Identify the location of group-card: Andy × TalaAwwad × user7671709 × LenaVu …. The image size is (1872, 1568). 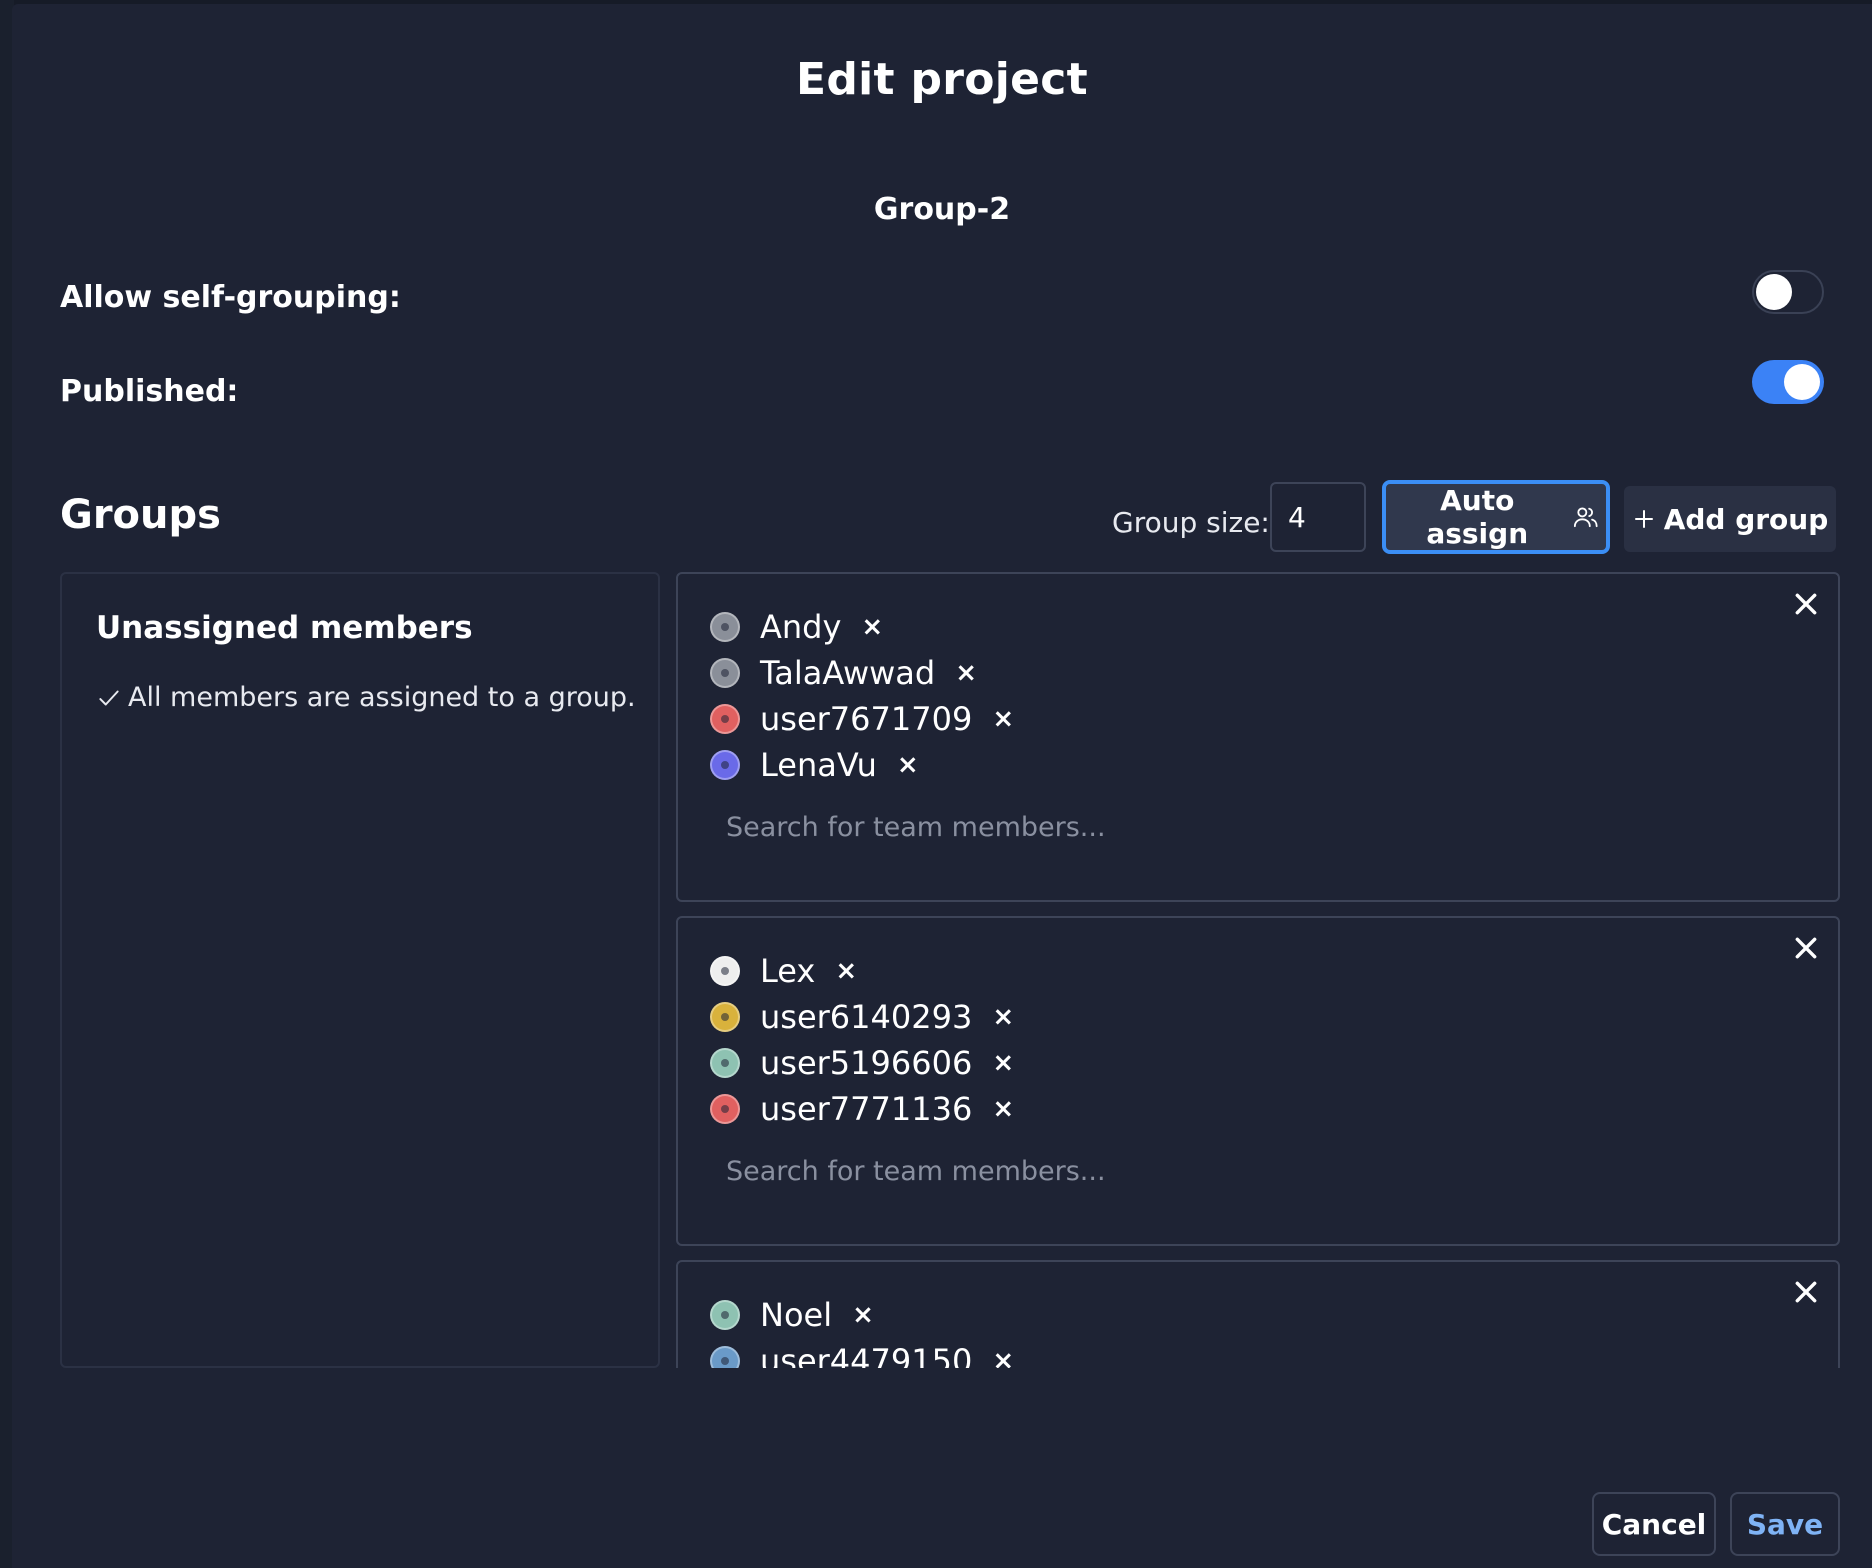
(1258, 737).